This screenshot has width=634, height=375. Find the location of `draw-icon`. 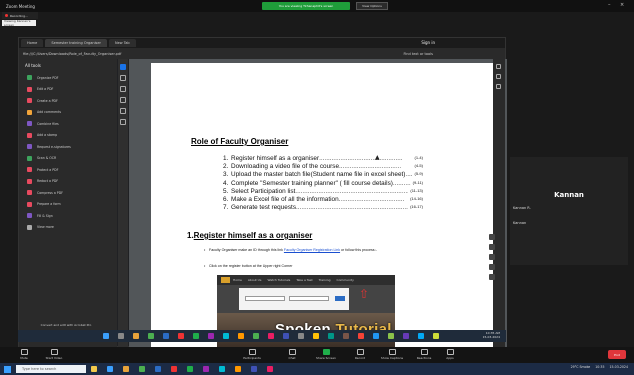

draw-icon is located at coordinates (123, 100).